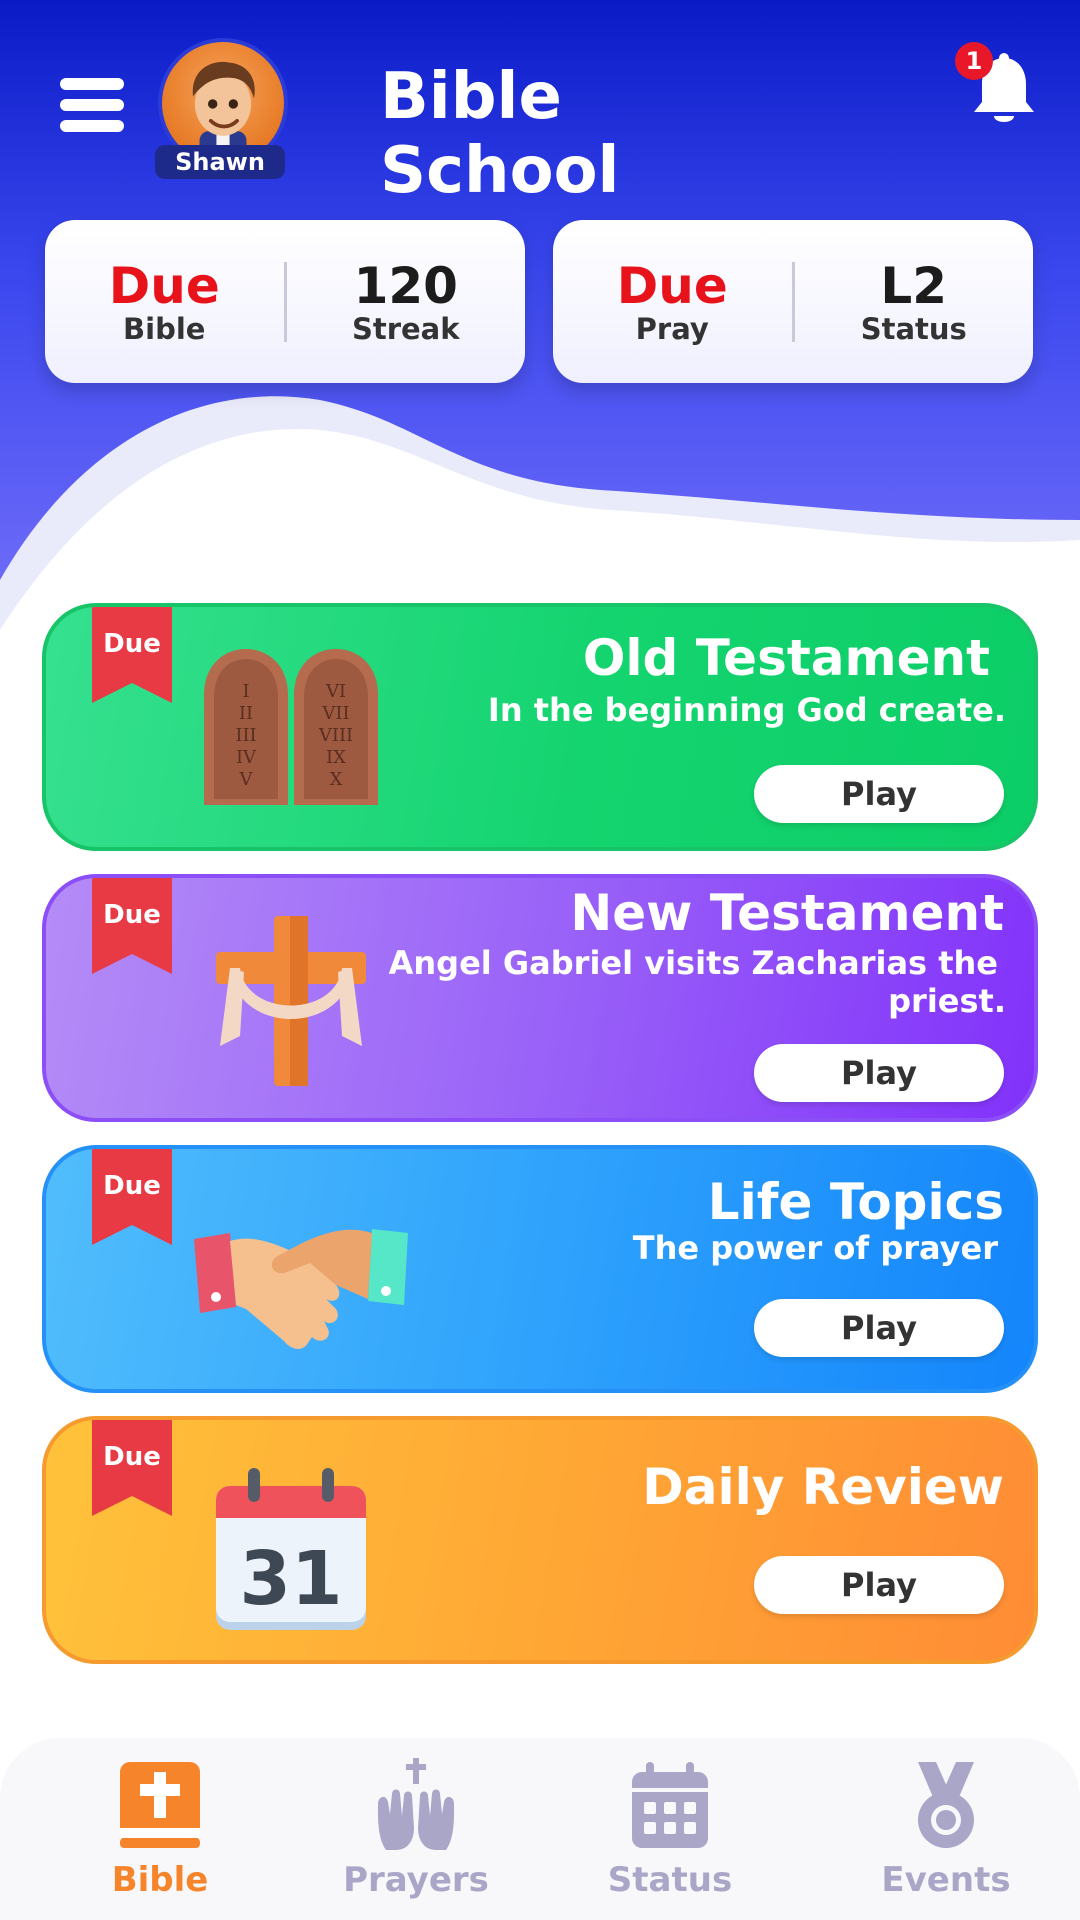  Describe the element at coordinates (693, 963) in the screenshot. I see `section-subtitle-line: Angel Gabriel visits Zacharias the` at that location.